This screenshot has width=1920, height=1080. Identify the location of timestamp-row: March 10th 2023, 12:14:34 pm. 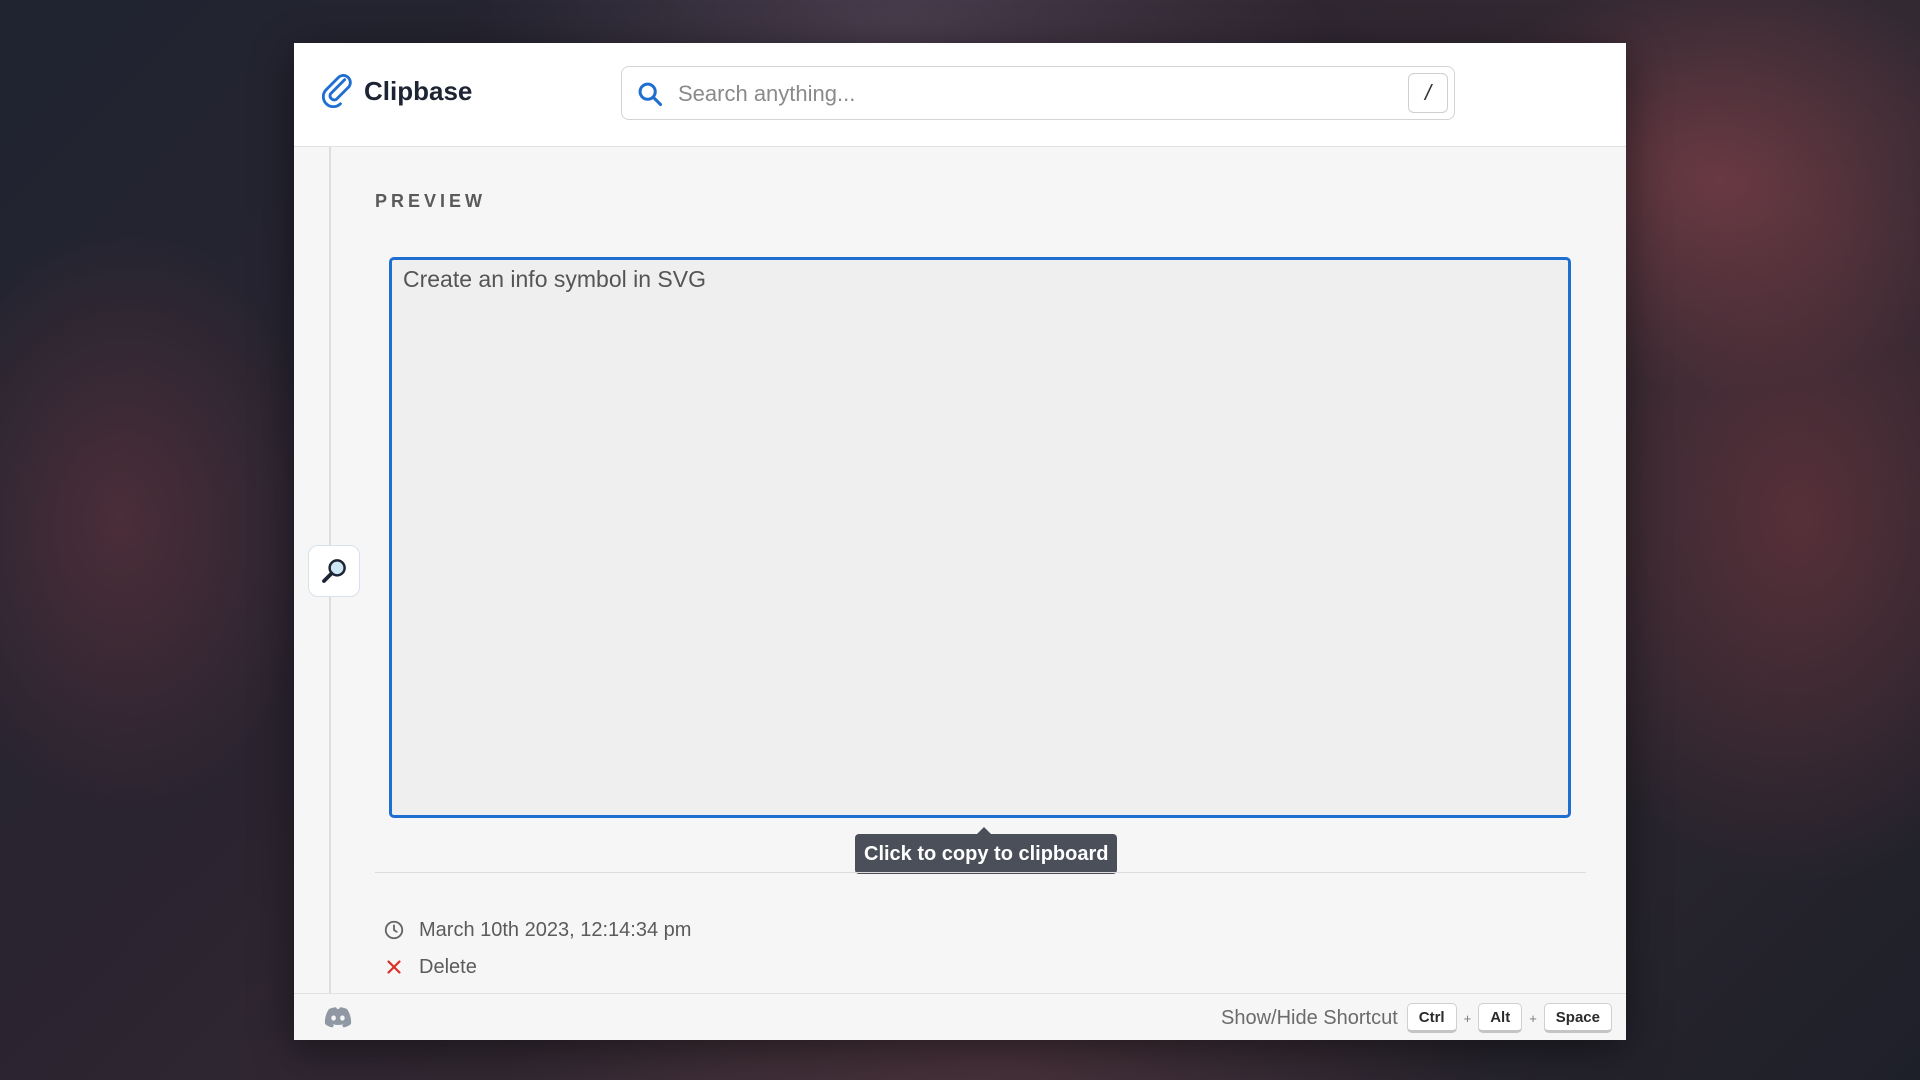
(537, 930).